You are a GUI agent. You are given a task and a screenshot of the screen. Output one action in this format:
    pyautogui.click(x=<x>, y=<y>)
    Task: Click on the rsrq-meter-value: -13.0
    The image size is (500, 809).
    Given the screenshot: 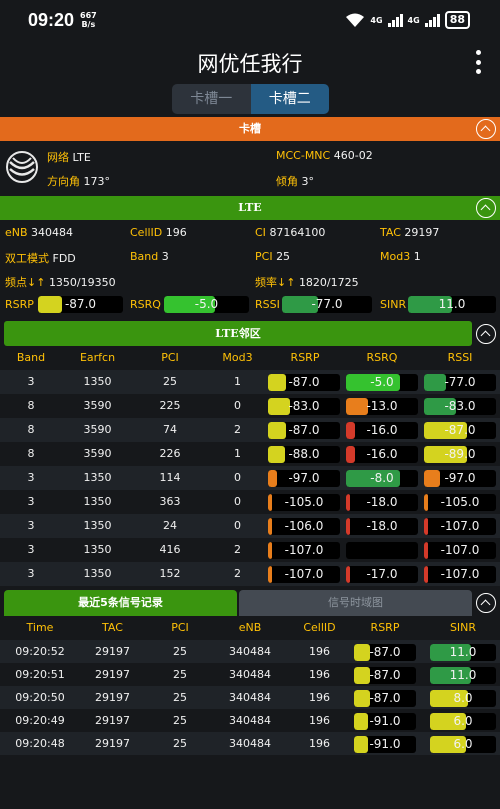 What is the action you would take?
    pyautogui.click(x=382, y=406)
    